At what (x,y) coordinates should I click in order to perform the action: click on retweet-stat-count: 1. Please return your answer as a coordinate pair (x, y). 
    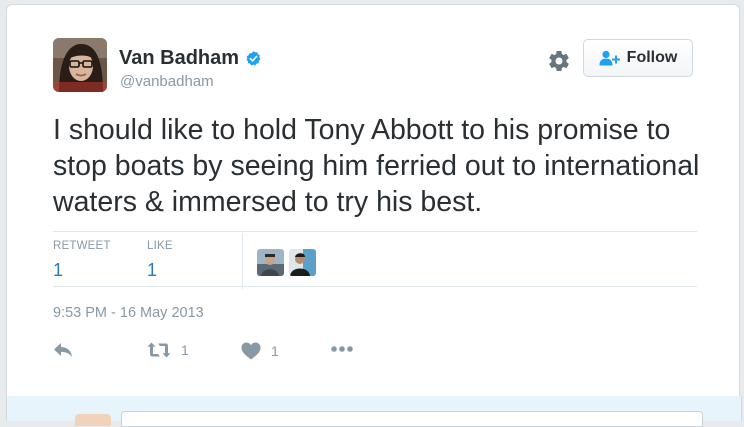
    Looking at the image, I should click on (82, 270).